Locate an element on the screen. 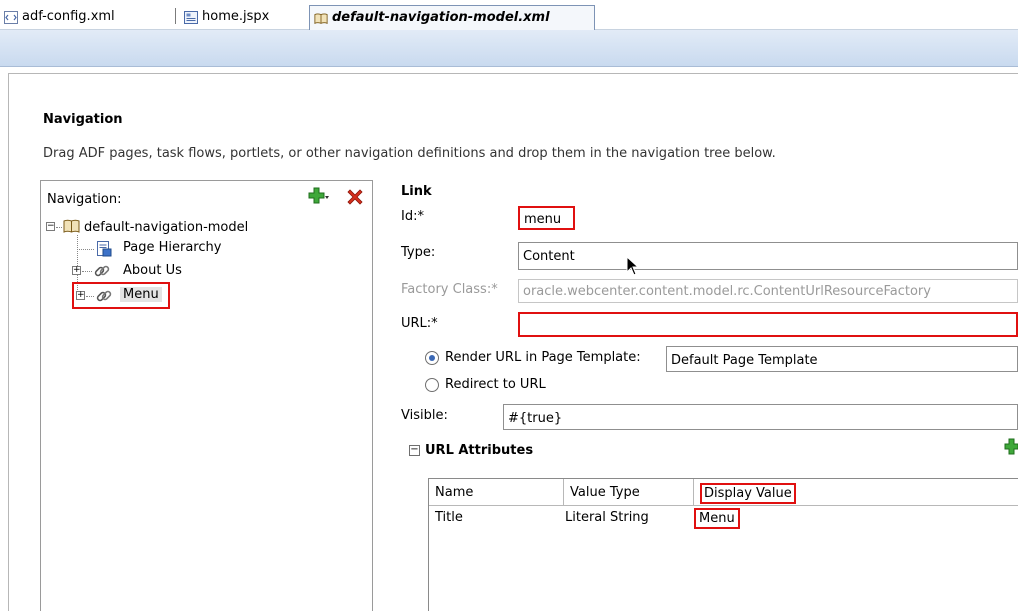 The width and height of the screenshot is (1018, 611). page-heading: Navigation is located at coordinates (83, 119).